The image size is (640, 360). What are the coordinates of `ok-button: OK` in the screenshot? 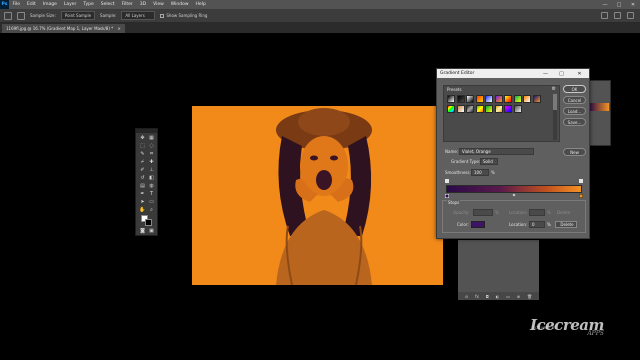 It's located at (574, 89).